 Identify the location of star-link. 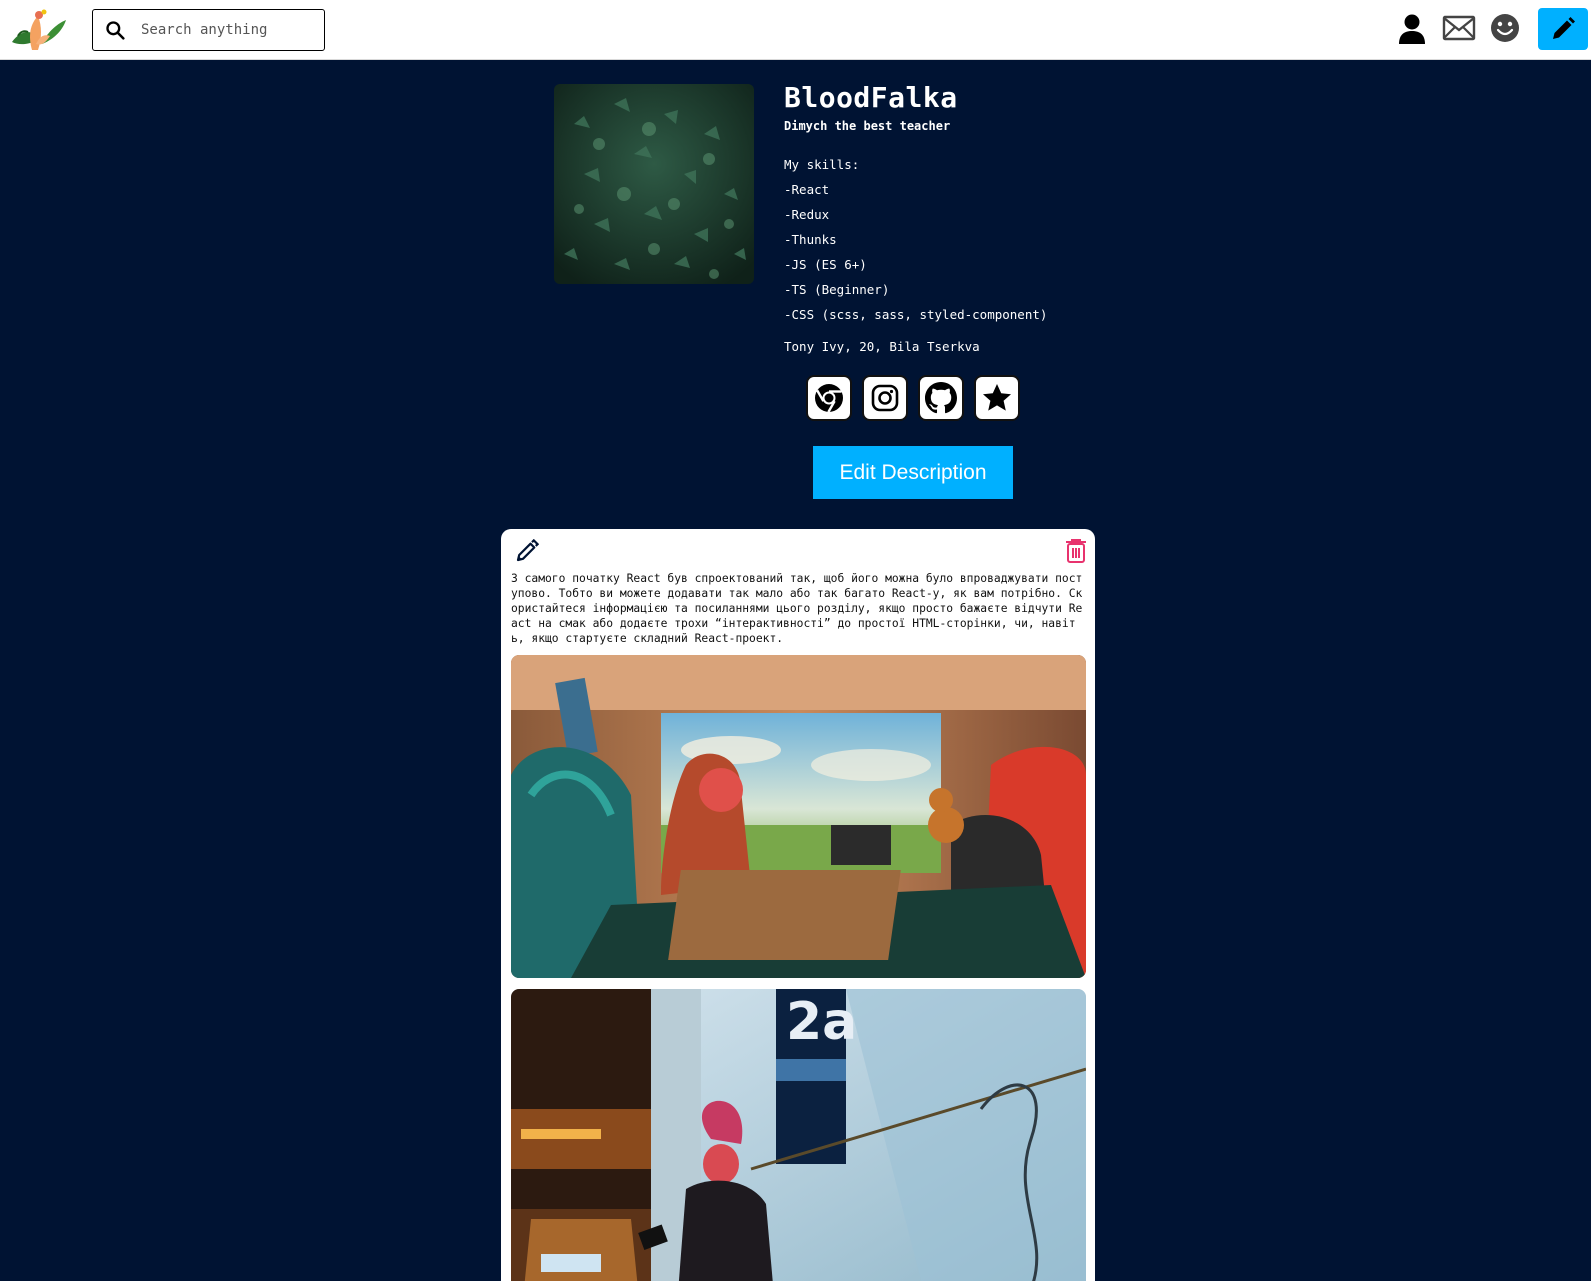
(997, 398).